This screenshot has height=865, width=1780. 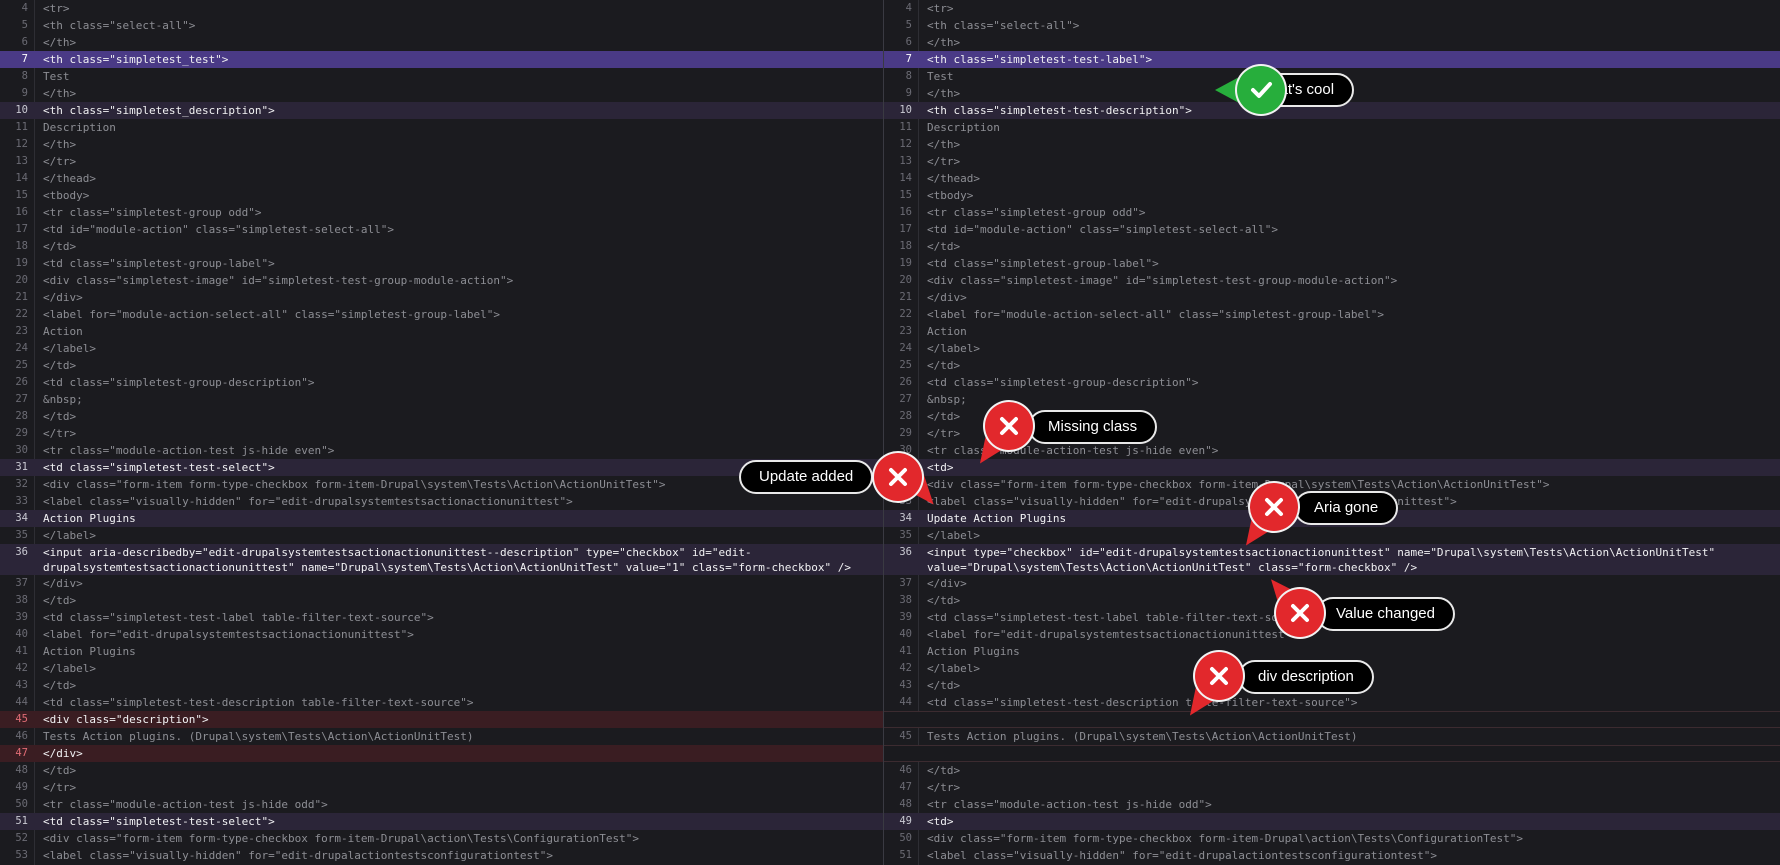 I want to click on code-line: 8 Test, so click(x=441, y=76).